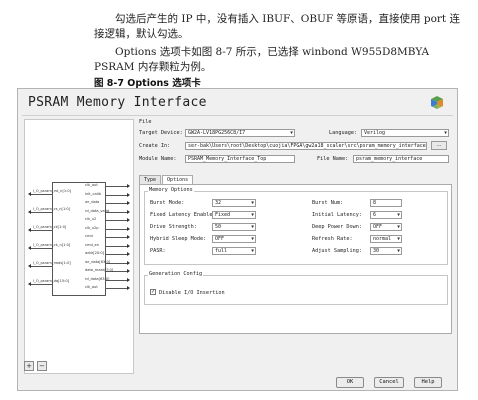  What do you see at coordinates (29, 366) in the screenshot?
I see `zoom-in-icon: +` at bounding box center [29, 366].